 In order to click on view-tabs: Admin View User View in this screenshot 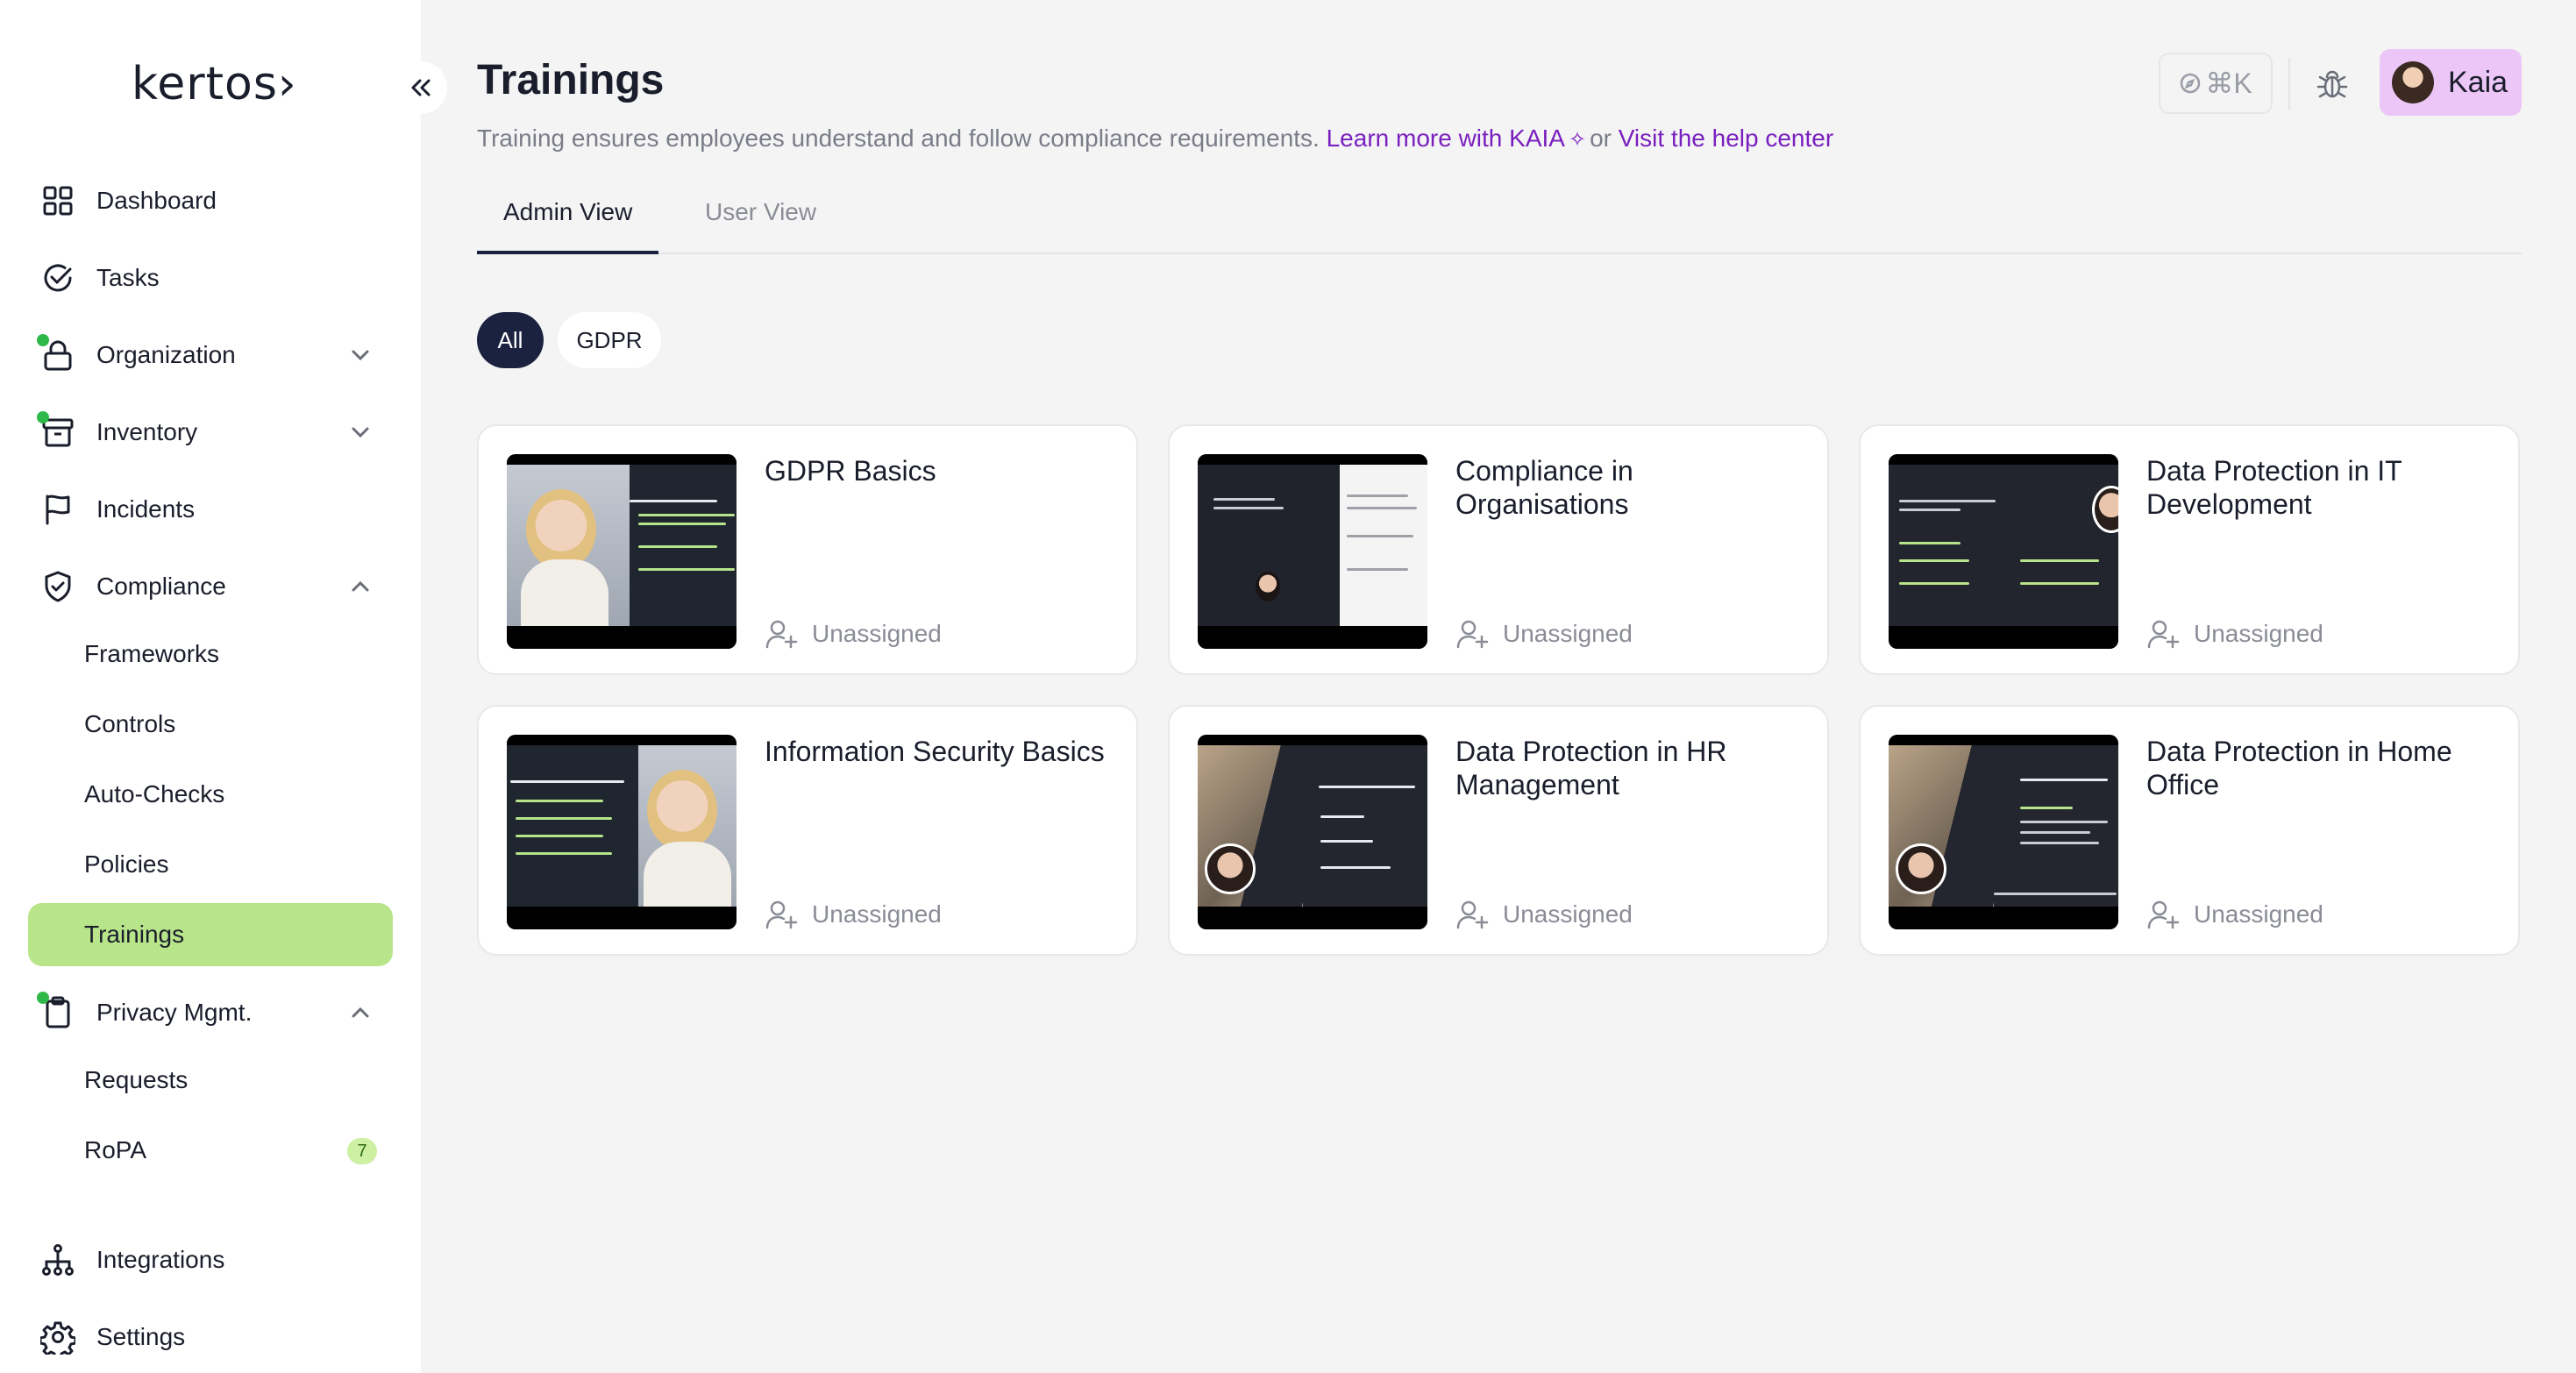, I will do `click(1499, 219)`.